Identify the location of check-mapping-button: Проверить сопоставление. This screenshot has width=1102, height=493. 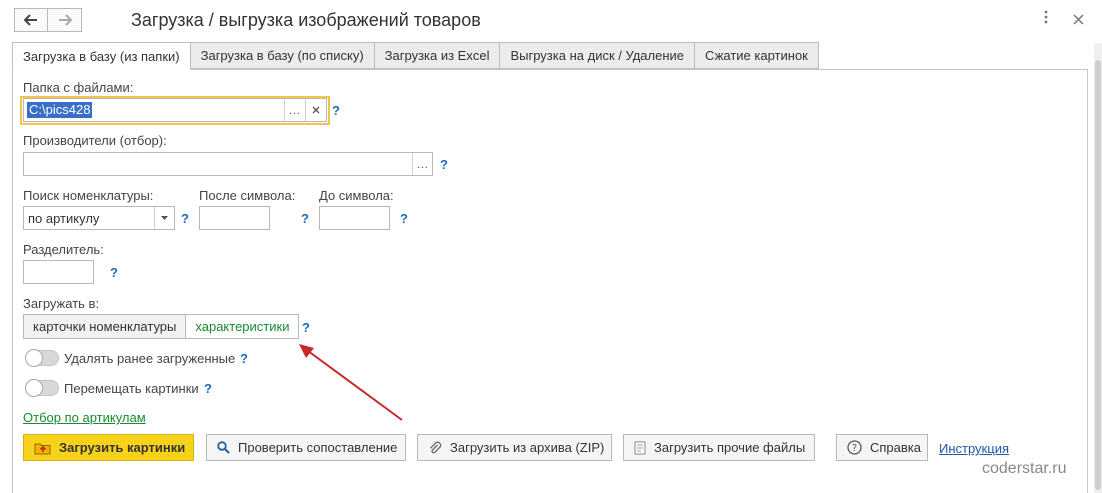
(306, 447).